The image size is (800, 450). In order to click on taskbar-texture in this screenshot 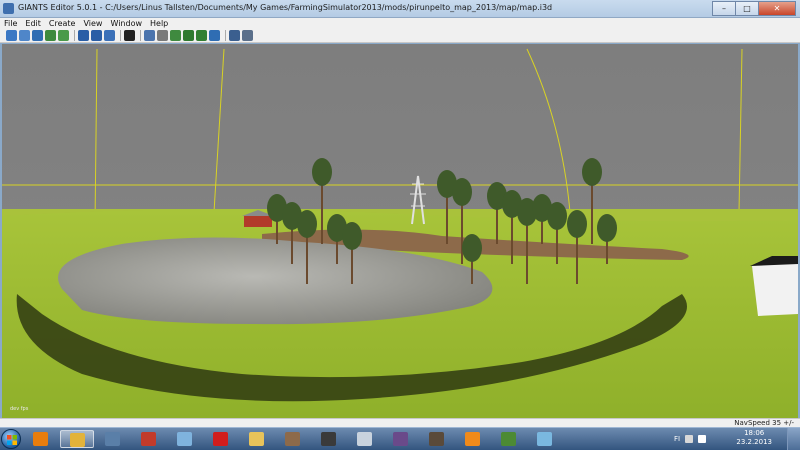, I will do `click(437, 439)`.